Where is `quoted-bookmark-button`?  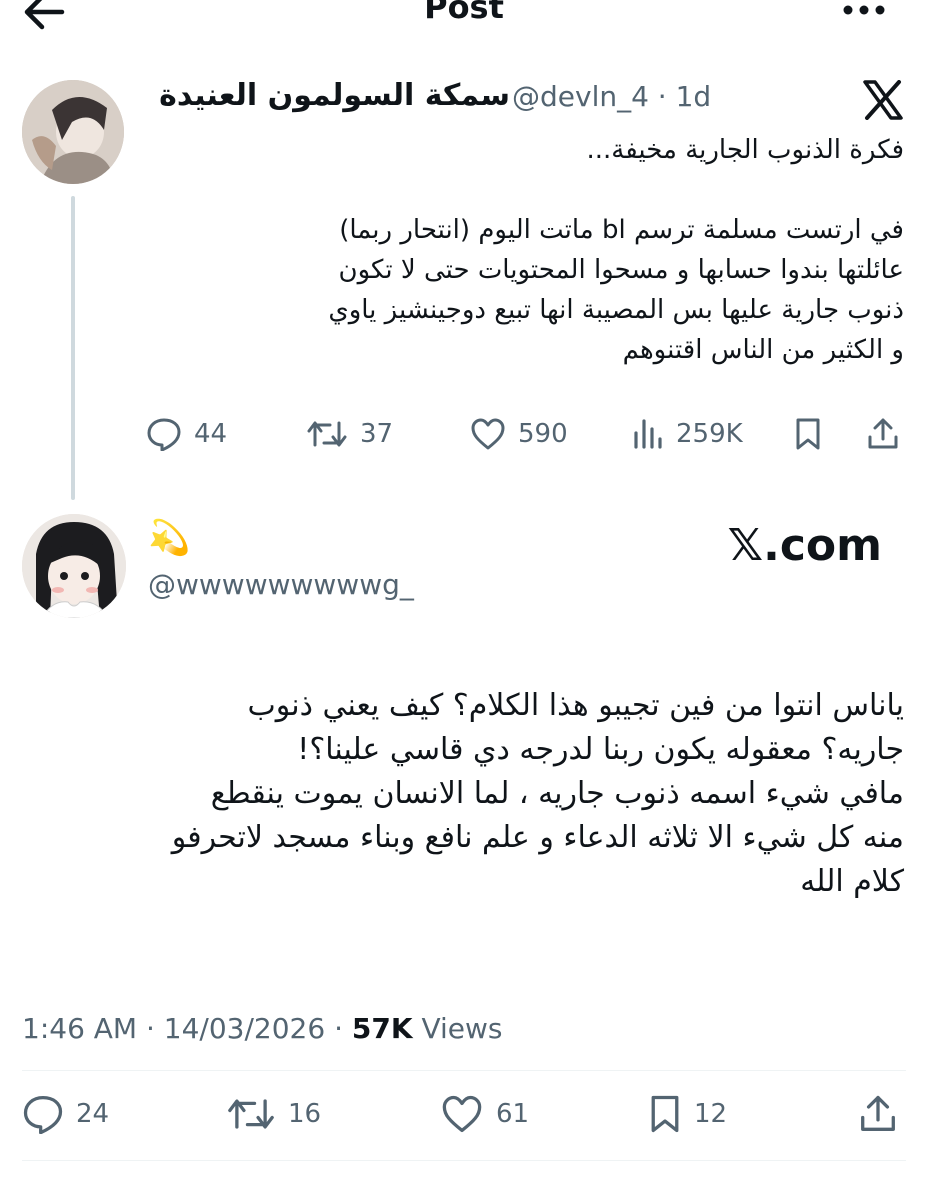
quoted-bookmark-button is located at coordinates (808, 434).